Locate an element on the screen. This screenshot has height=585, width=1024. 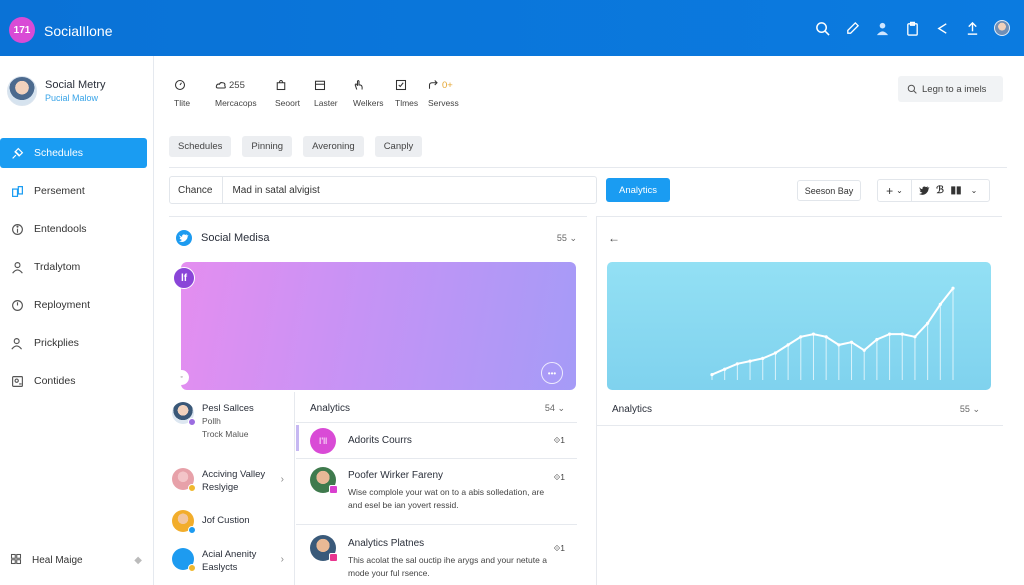
share-icon is located at coordinates (942, 28).